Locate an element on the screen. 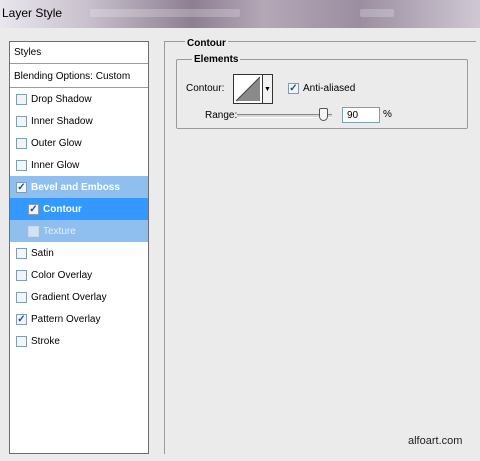  style-item-inner-glow: Inner Glow is located at coordinates (79, 165).